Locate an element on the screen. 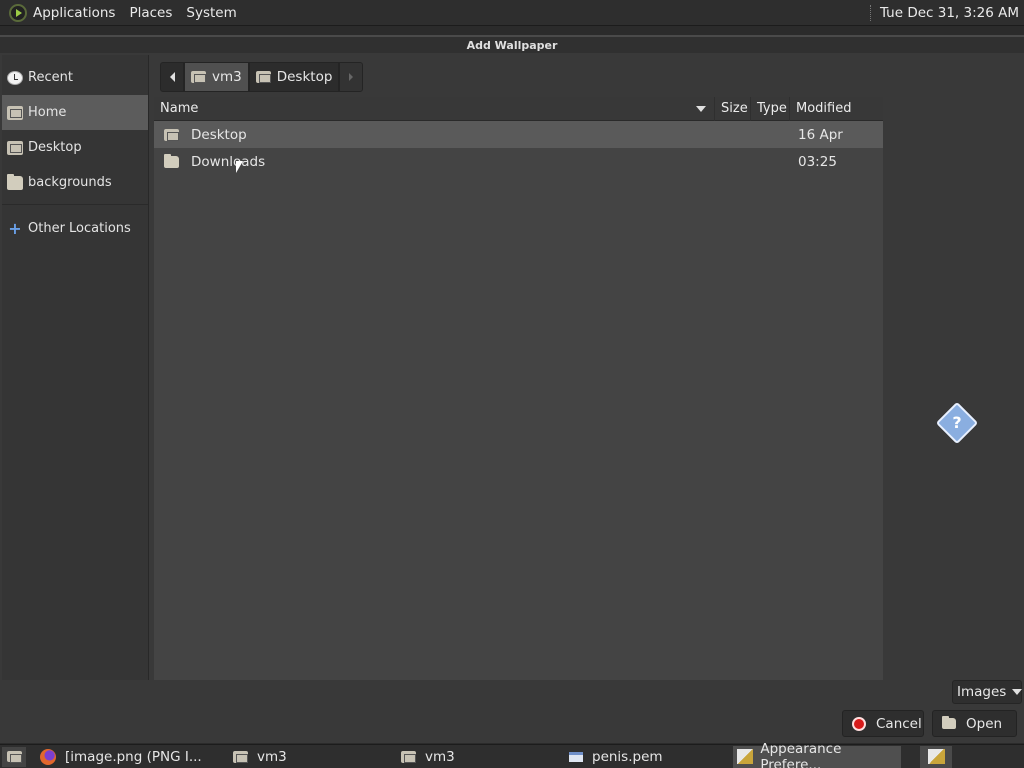 The image size is (1024, 768). cancel-button: Cancel is located at coordinates (883, 723).